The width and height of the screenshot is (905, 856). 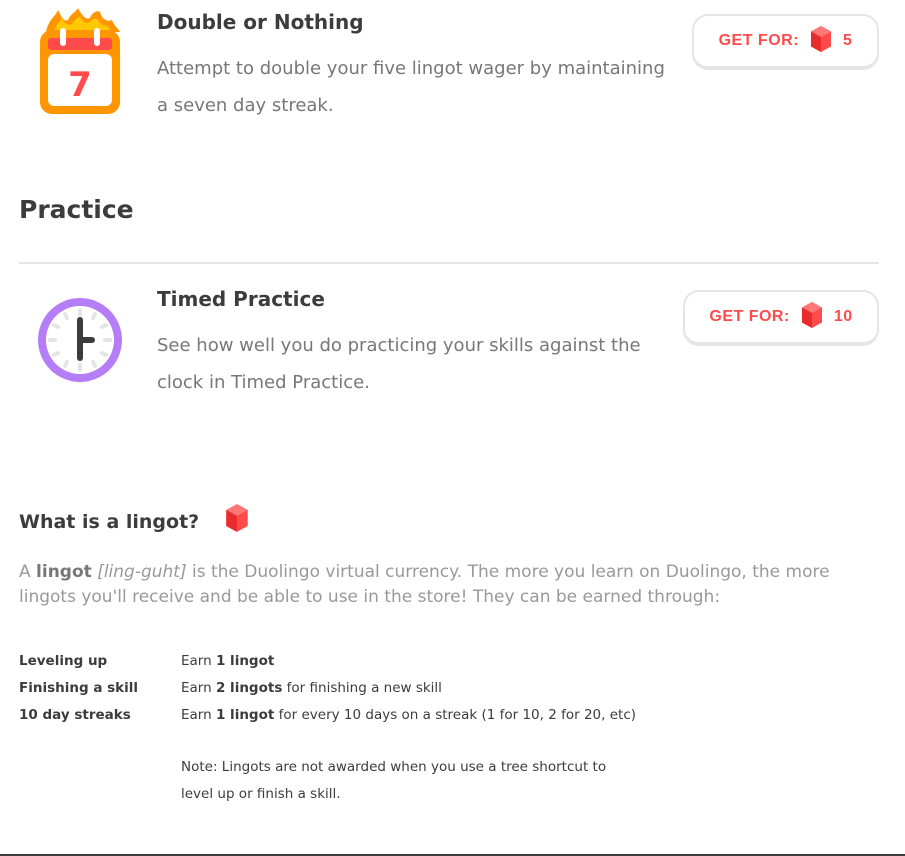 What do you see at coordinates (63, 661) in the screenshot?
I see `earn-row-key: Leveling up` at bounding box center [63, 661].